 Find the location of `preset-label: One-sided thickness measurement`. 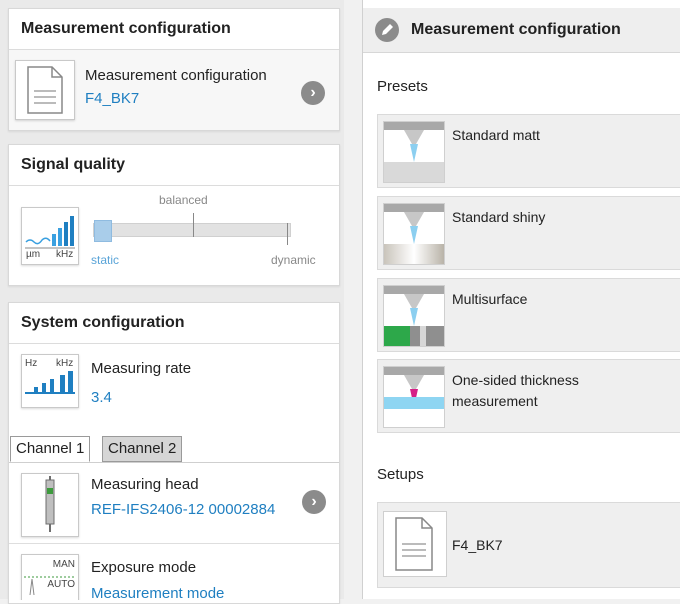

preset-label: One-sided thickness measurement is located at coordinates (515, 390).